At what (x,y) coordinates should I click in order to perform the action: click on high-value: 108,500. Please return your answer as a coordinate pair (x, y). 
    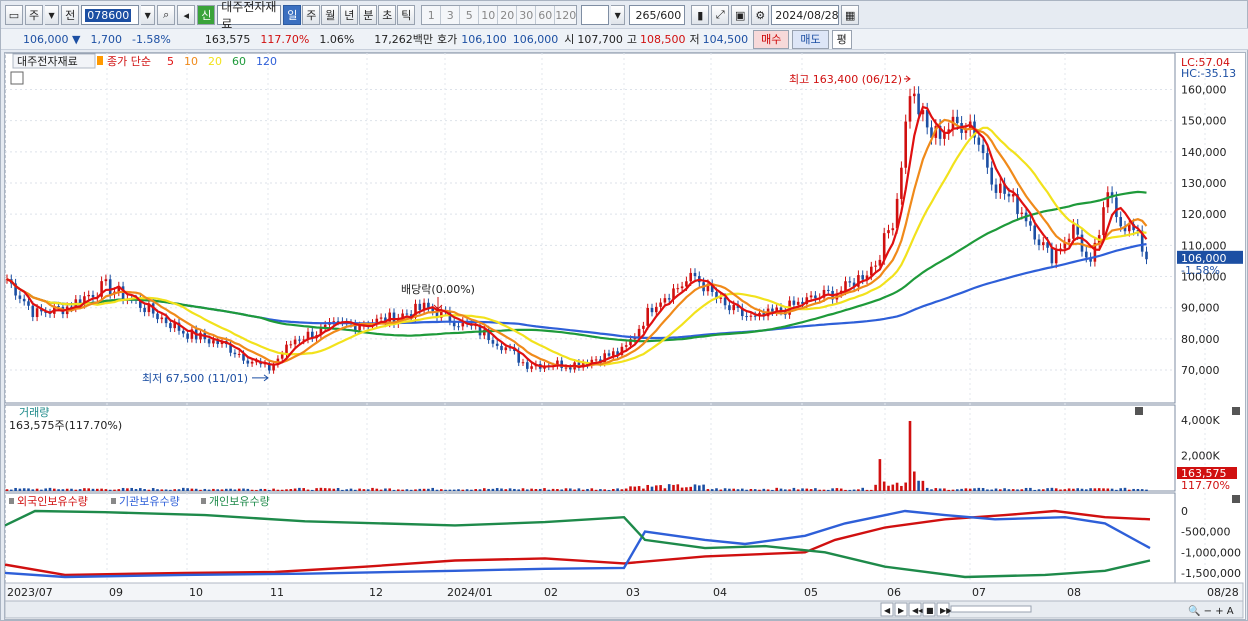
    Looking at the image, I should click on (663, 39).